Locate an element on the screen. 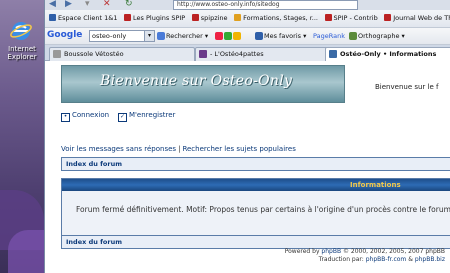 This screenshot has width=450, height=273. google-search-input: osteo-only ▾ is located at coordinates (122, 36).